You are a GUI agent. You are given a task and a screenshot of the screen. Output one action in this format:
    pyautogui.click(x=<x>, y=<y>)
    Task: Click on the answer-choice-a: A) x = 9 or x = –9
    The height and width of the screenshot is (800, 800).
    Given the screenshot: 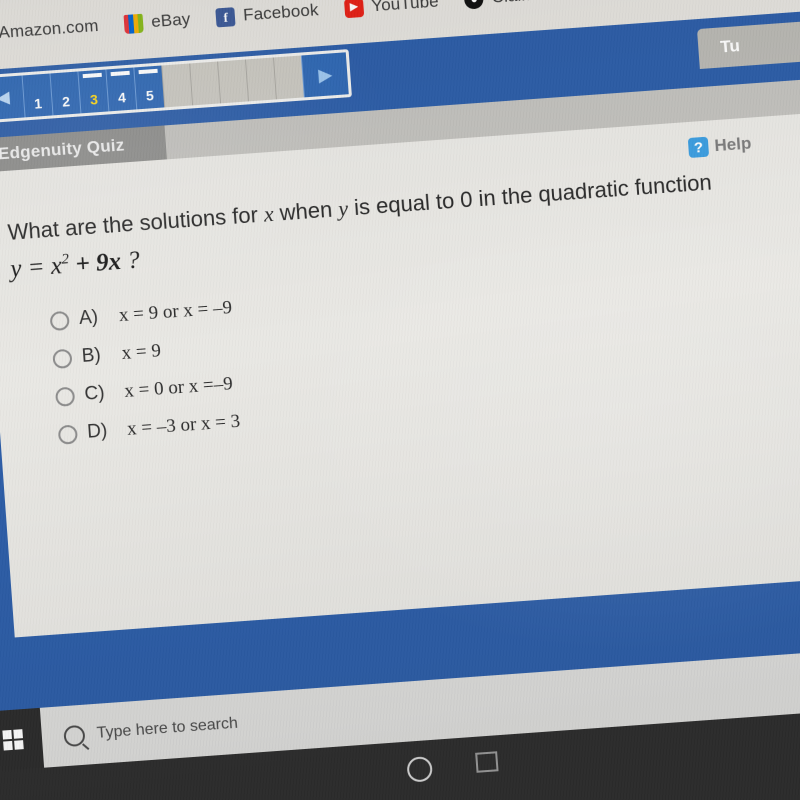 What is the action you would take?
    pyautogui.click(x=141, y=314)
    